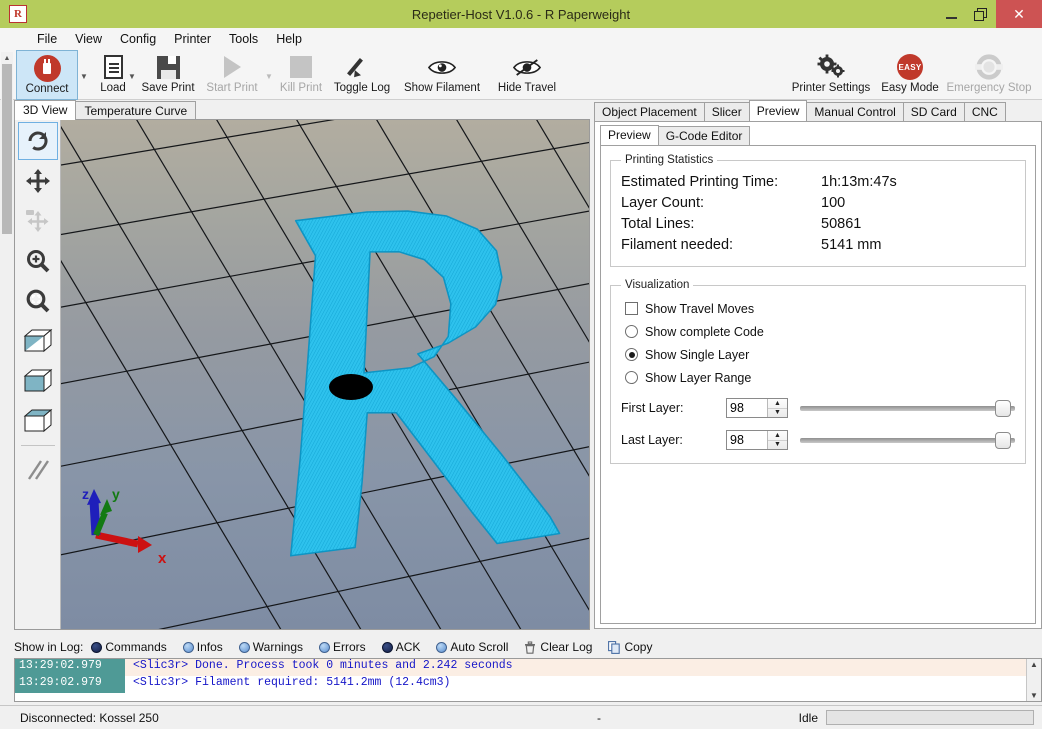  What do you see at coordinates (342, 647) in the screenshot?
I see `log-filter-errors: Errors` at bounding box center [342, 647].